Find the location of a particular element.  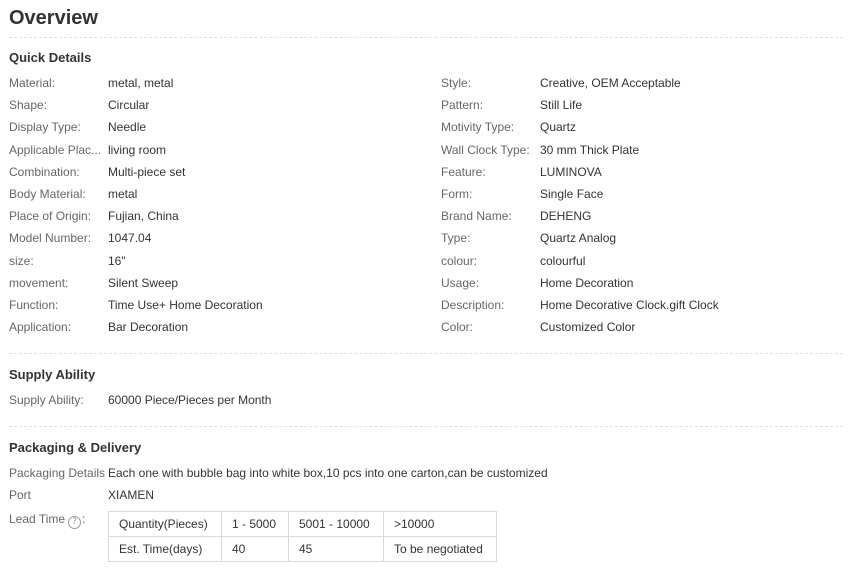

detail-value: Multi-piece set is located at coordinates (147, 172).